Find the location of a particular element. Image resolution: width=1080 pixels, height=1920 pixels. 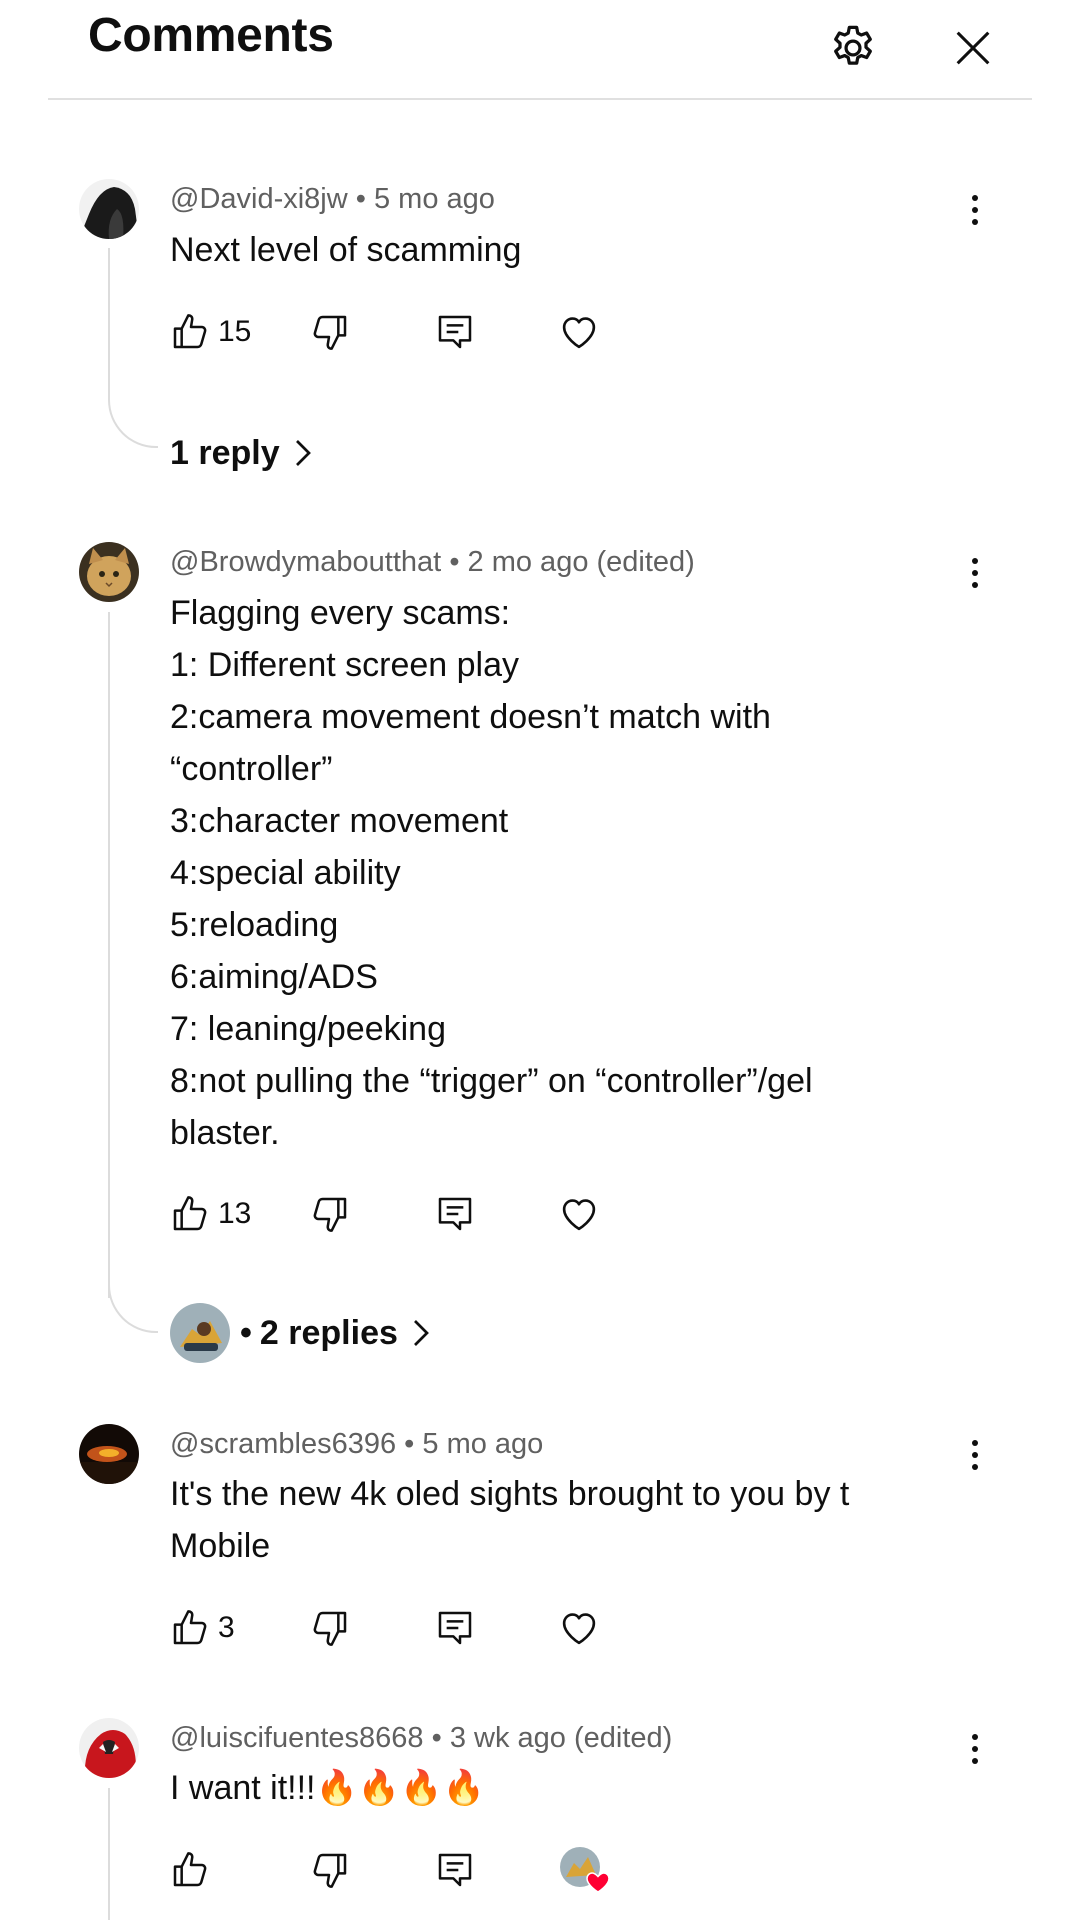

comment-meta: @scrambles6396 • 5 mo ago is located at coordinates (356, 1444).